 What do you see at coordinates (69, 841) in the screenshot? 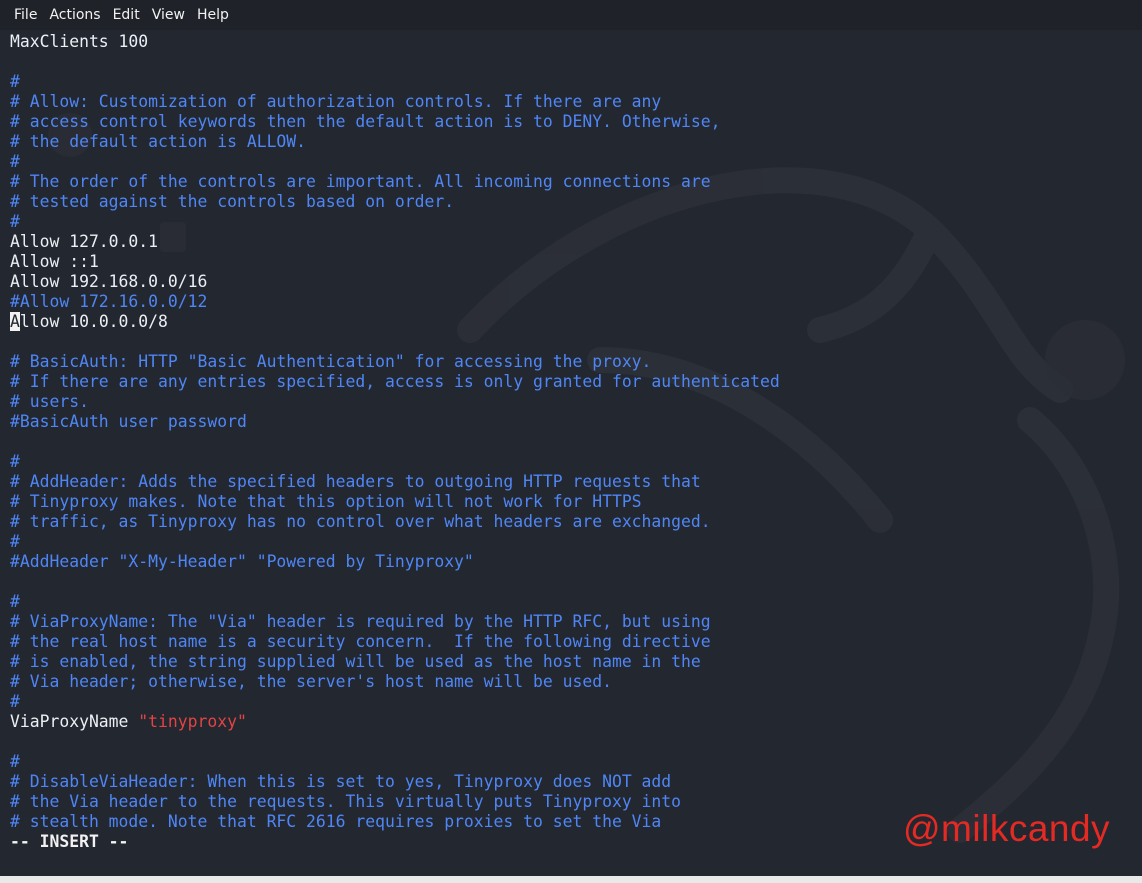
I see `vim-mode-indicator: -- INSERT --` at bounding box center [69, 841].